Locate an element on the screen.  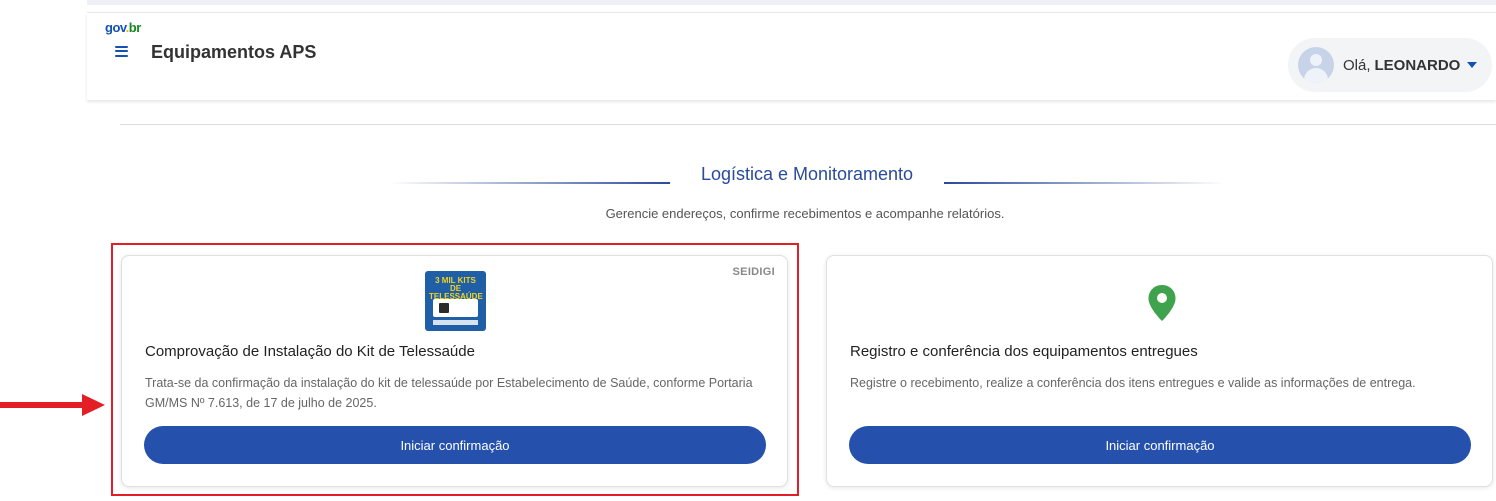
hamburger-menu-icon is located at coordinates (121, 51).